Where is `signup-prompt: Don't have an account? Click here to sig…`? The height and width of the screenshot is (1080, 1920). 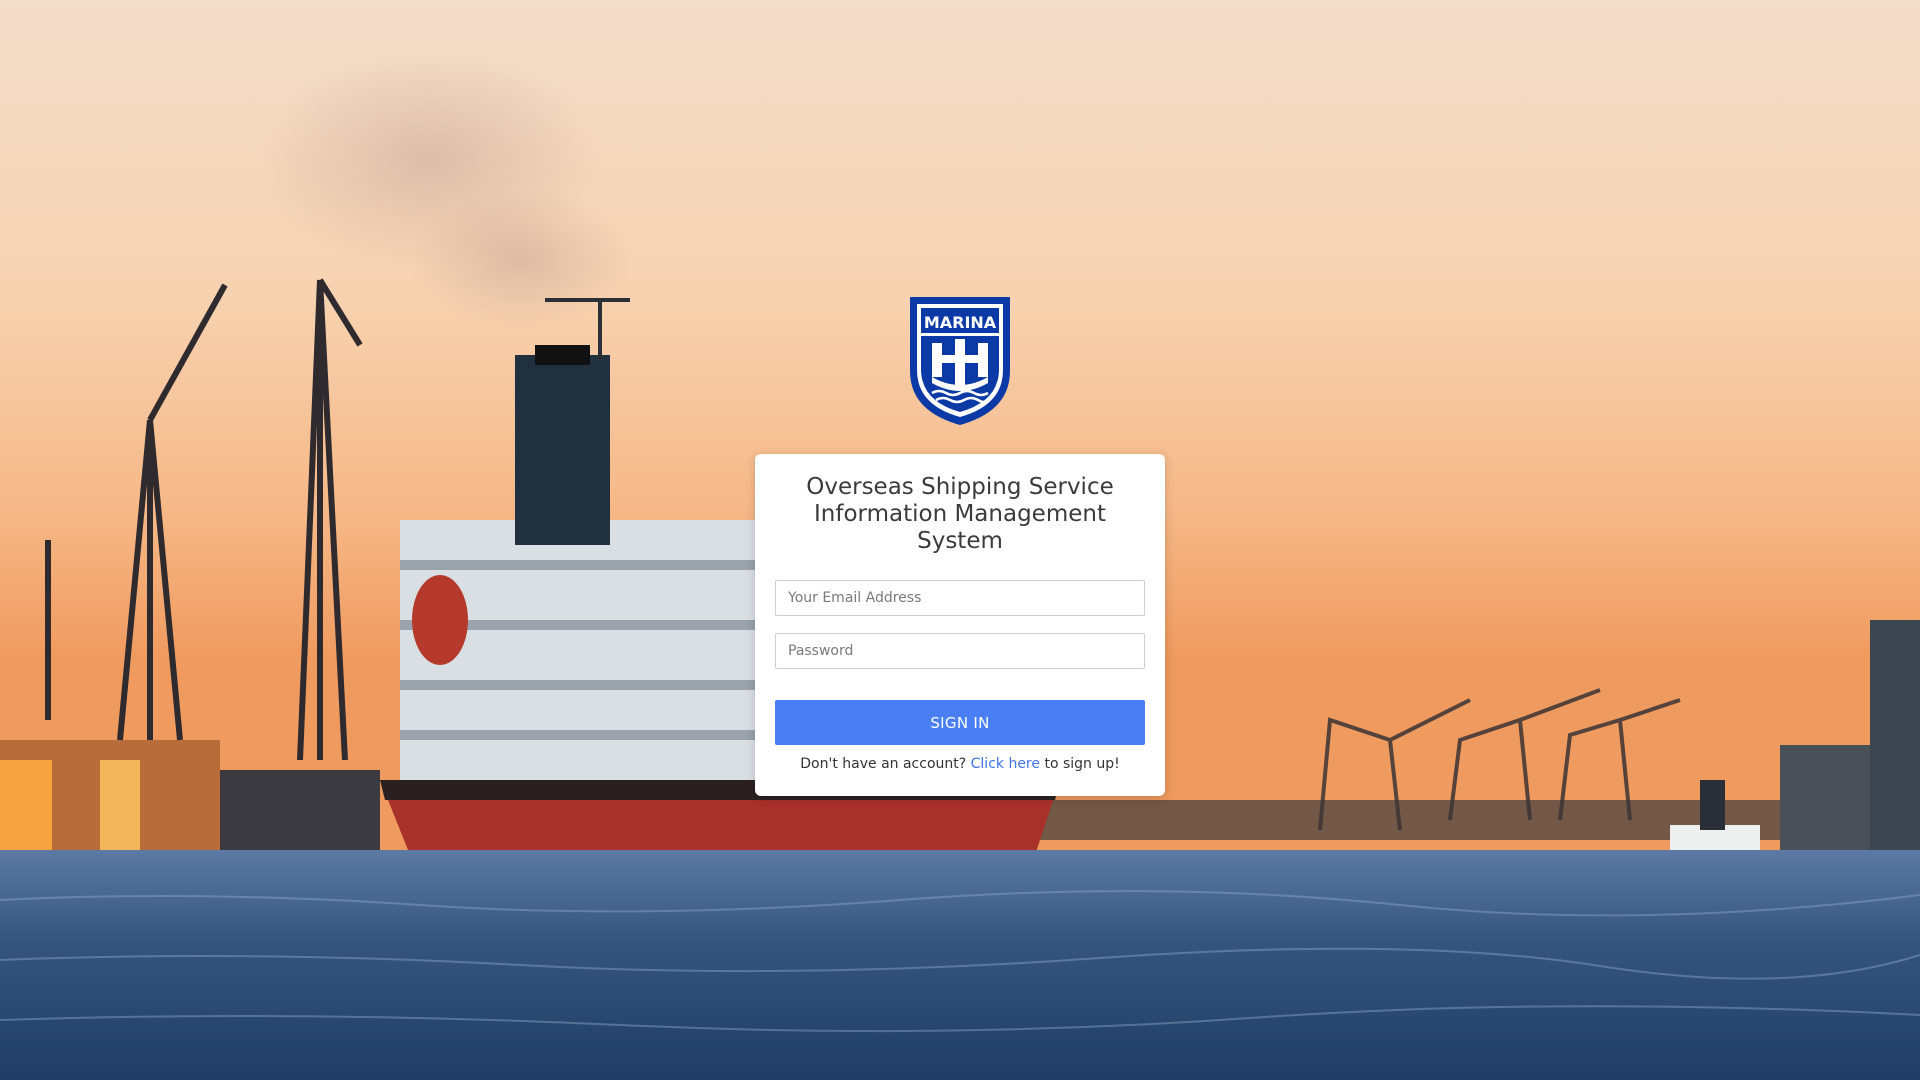
signup-prompt: Don't have an account? Click here to sig… is located at coordinates (960, 764).